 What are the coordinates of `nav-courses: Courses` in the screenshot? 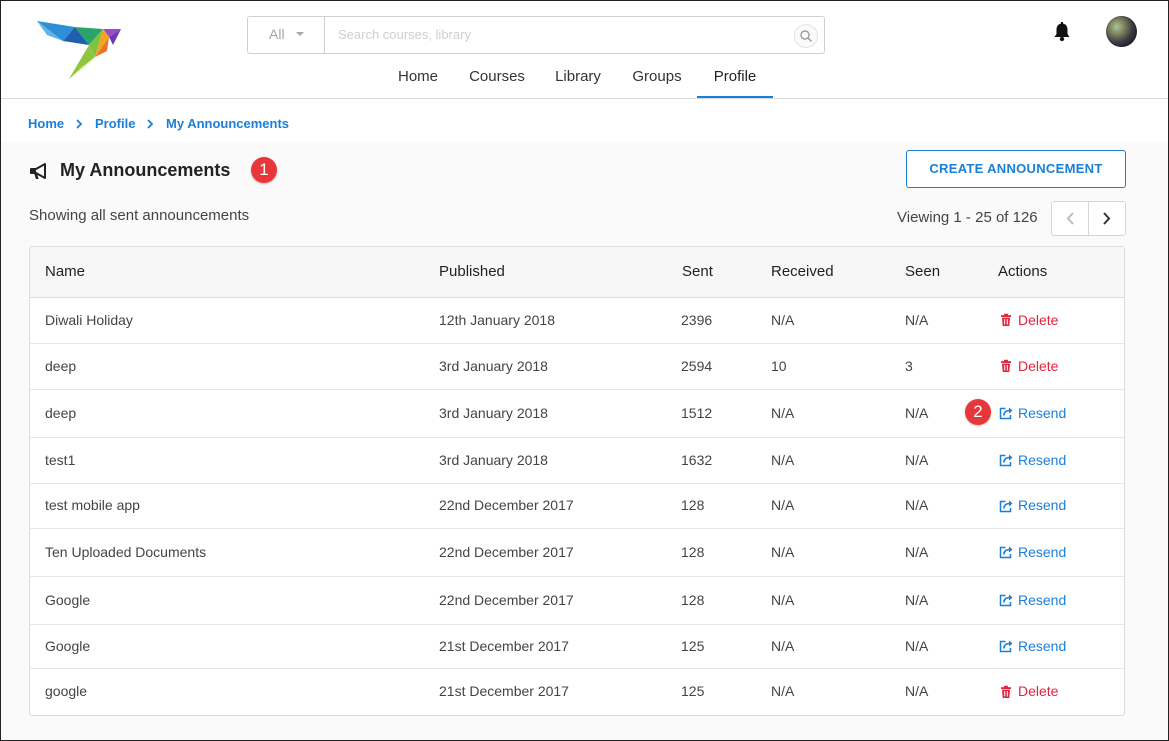 It's located at (497, 77).